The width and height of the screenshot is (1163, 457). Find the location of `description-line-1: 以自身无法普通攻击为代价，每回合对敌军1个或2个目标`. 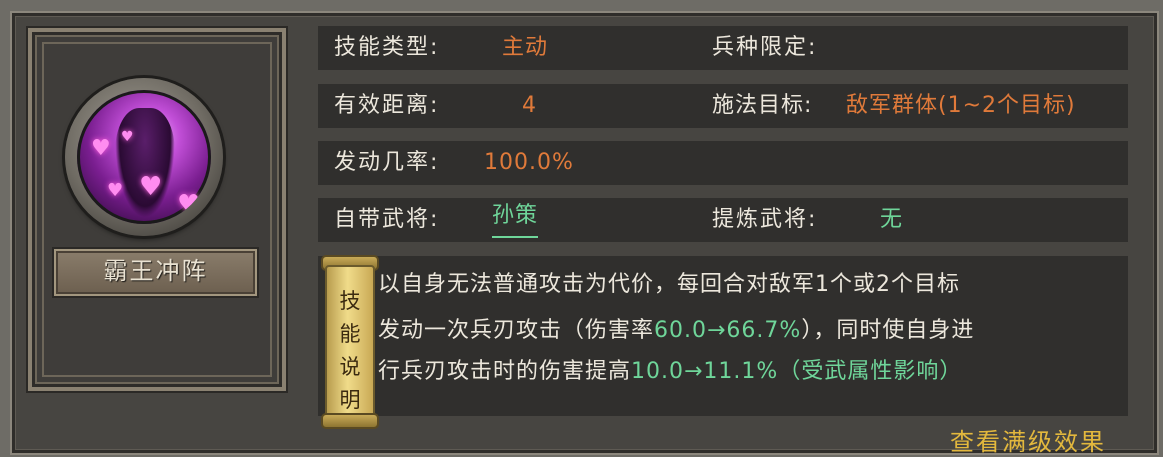

description-line-1: 以自身无法普通攻击为代价，每回合对敌军1个或2个目标 is located at coordinates (669, 282).